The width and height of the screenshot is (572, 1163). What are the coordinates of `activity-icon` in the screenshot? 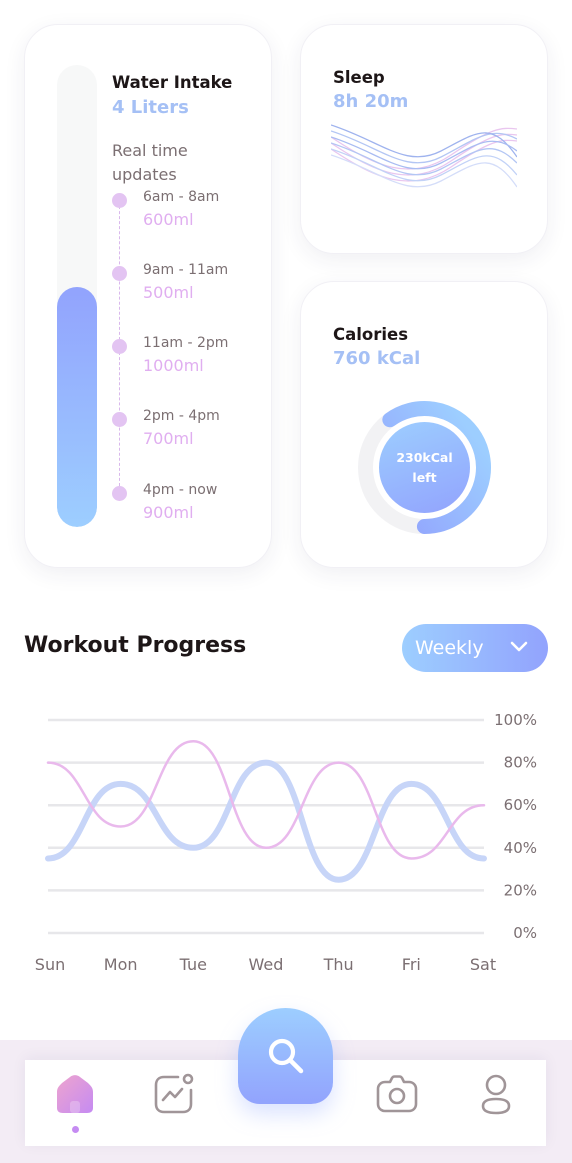 It's located at (174, 1093).